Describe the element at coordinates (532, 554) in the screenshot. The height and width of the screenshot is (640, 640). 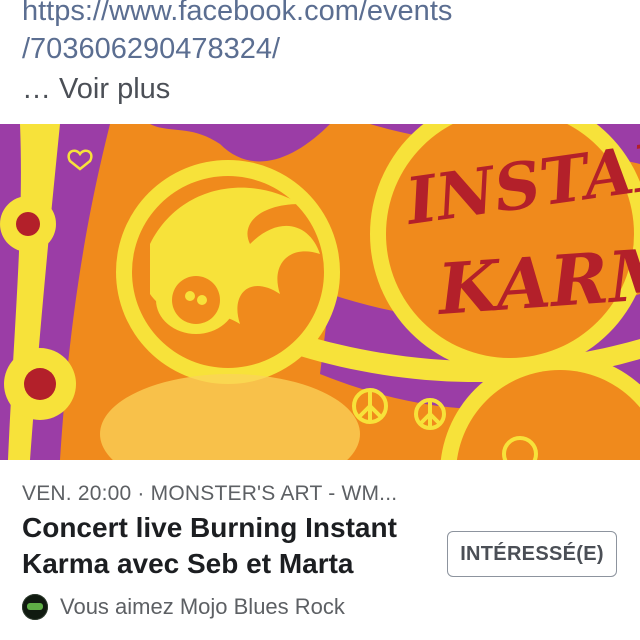
I see `interested-button: INTÉRESSÉ(E)` at that location.